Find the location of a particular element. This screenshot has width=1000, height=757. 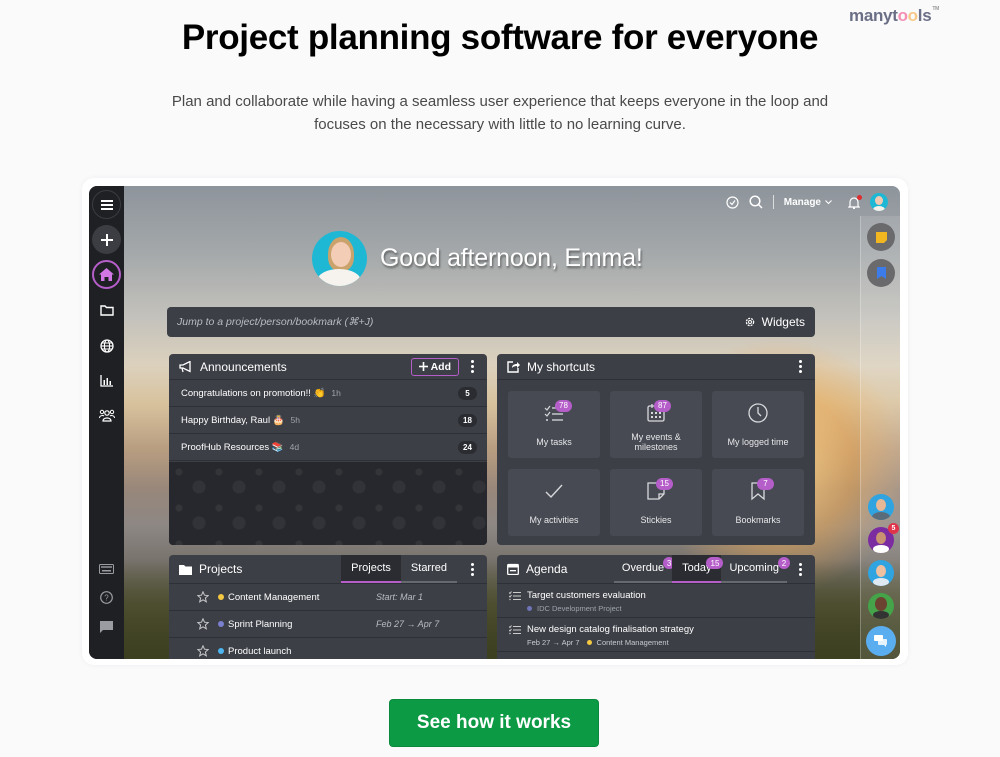

shortcut-my-activities: My activities is located at coordinates (554, 502).